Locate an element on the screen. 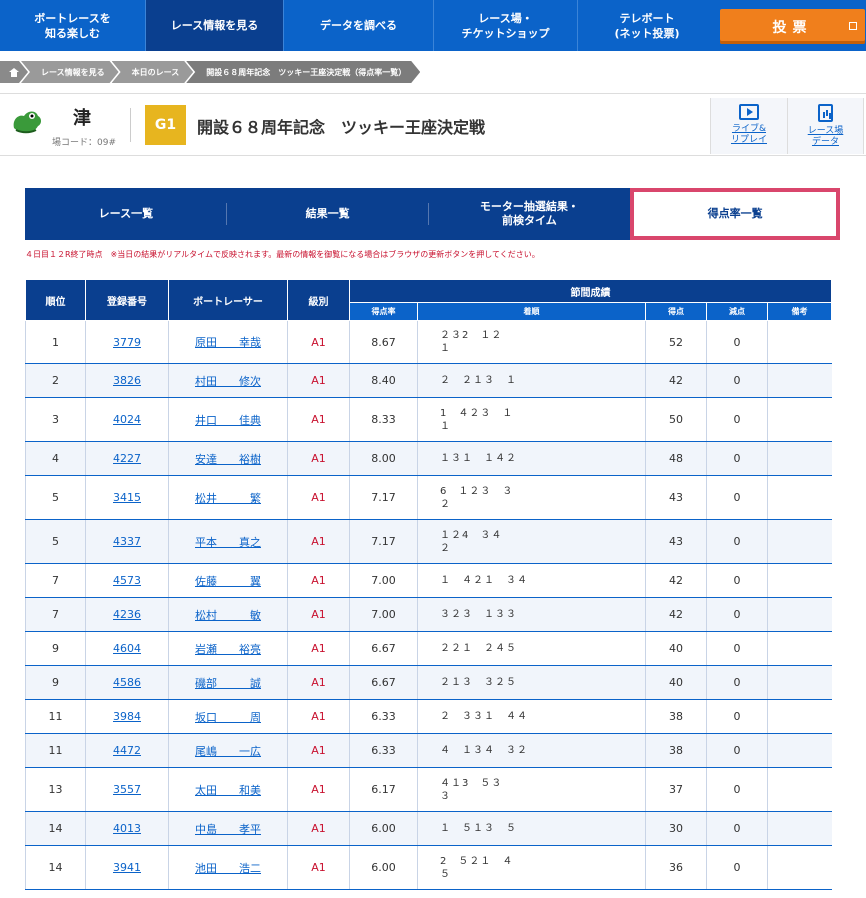  registration-link: 4586 is located at coordinates (127, 682).